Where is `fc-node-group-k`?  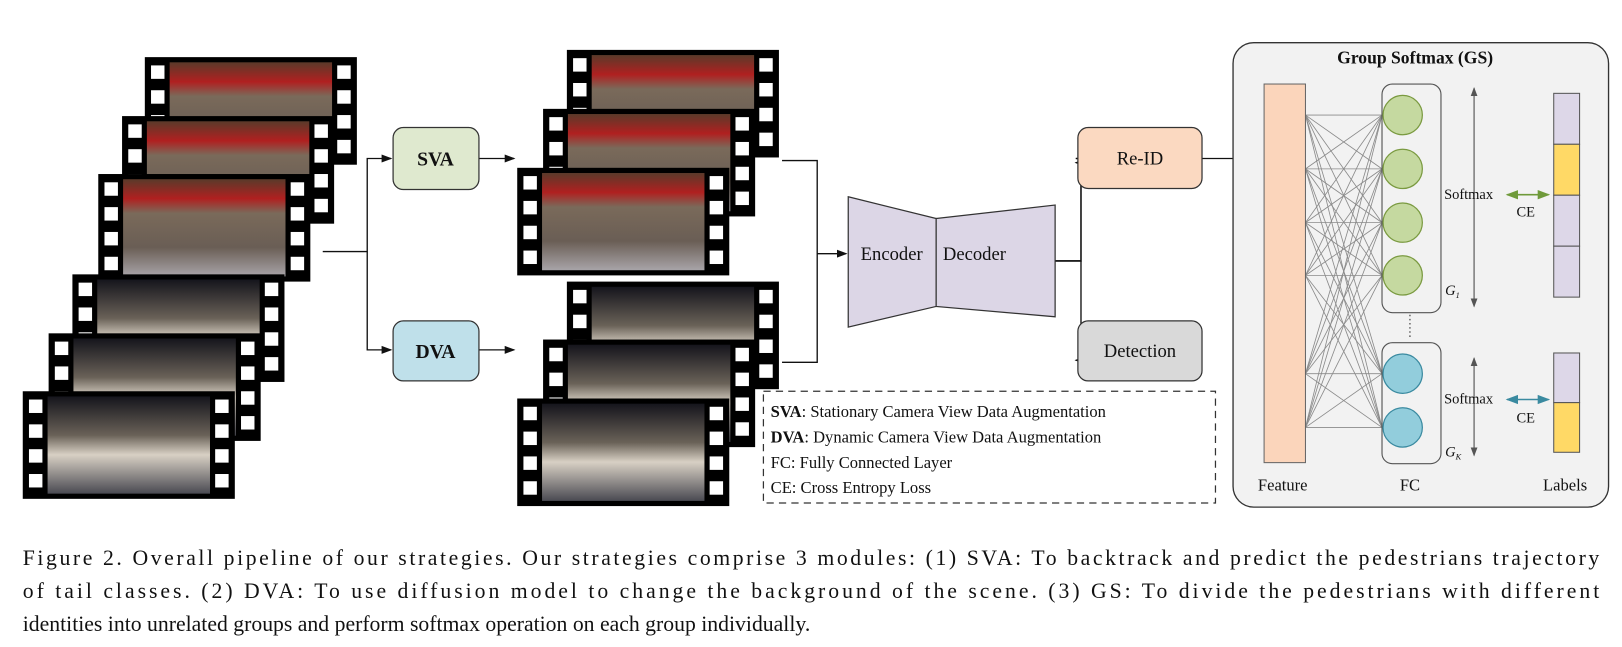
fc-node-group-k is located at coordinates (1402, 373).